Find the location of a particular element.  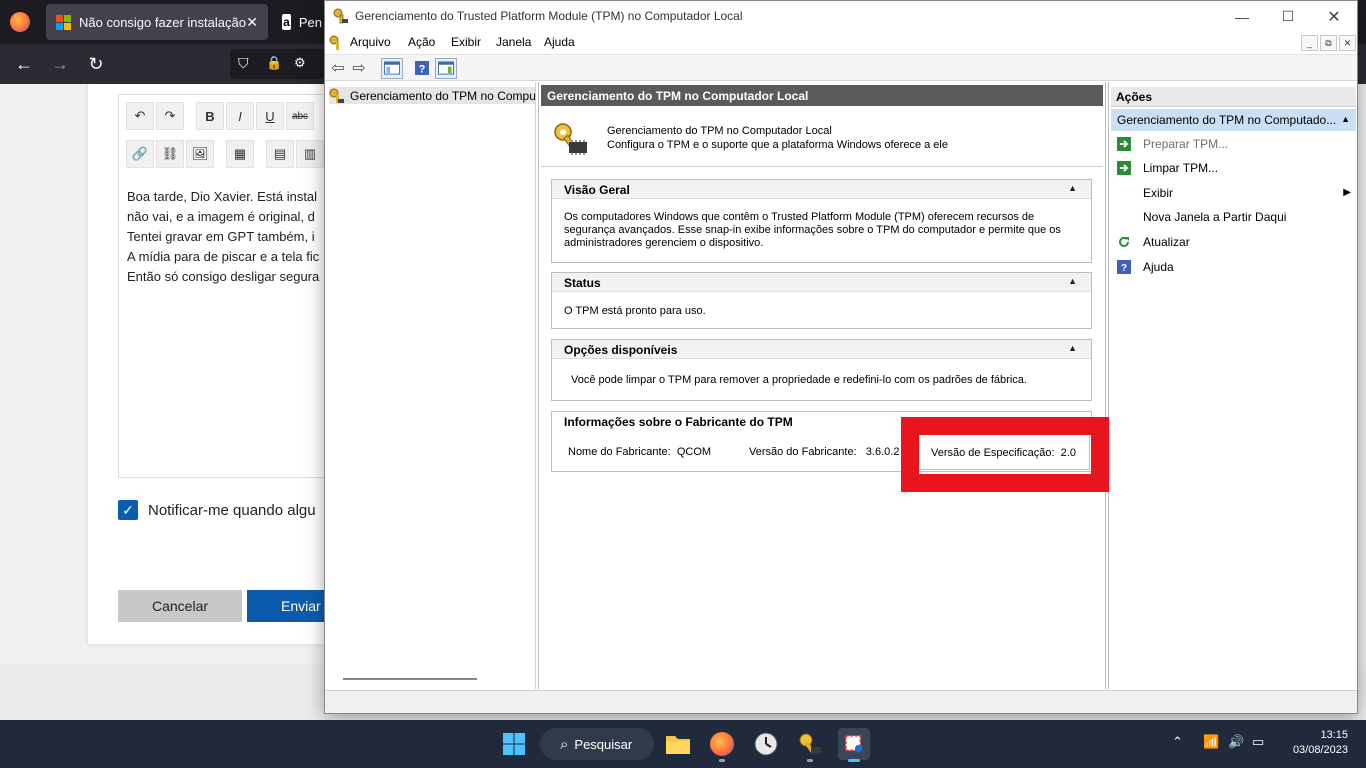

start-button is located at coordinates (514, 744).